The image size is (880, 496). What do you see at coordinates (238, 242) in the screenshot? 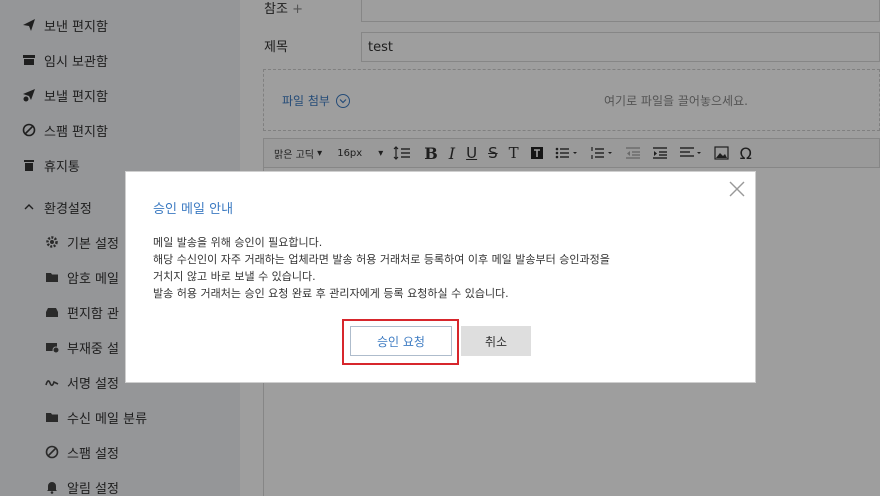
I see `dialog-line: 메일 발송을 위해 승인이 필요합니다.` at bounding box center [238, 242].